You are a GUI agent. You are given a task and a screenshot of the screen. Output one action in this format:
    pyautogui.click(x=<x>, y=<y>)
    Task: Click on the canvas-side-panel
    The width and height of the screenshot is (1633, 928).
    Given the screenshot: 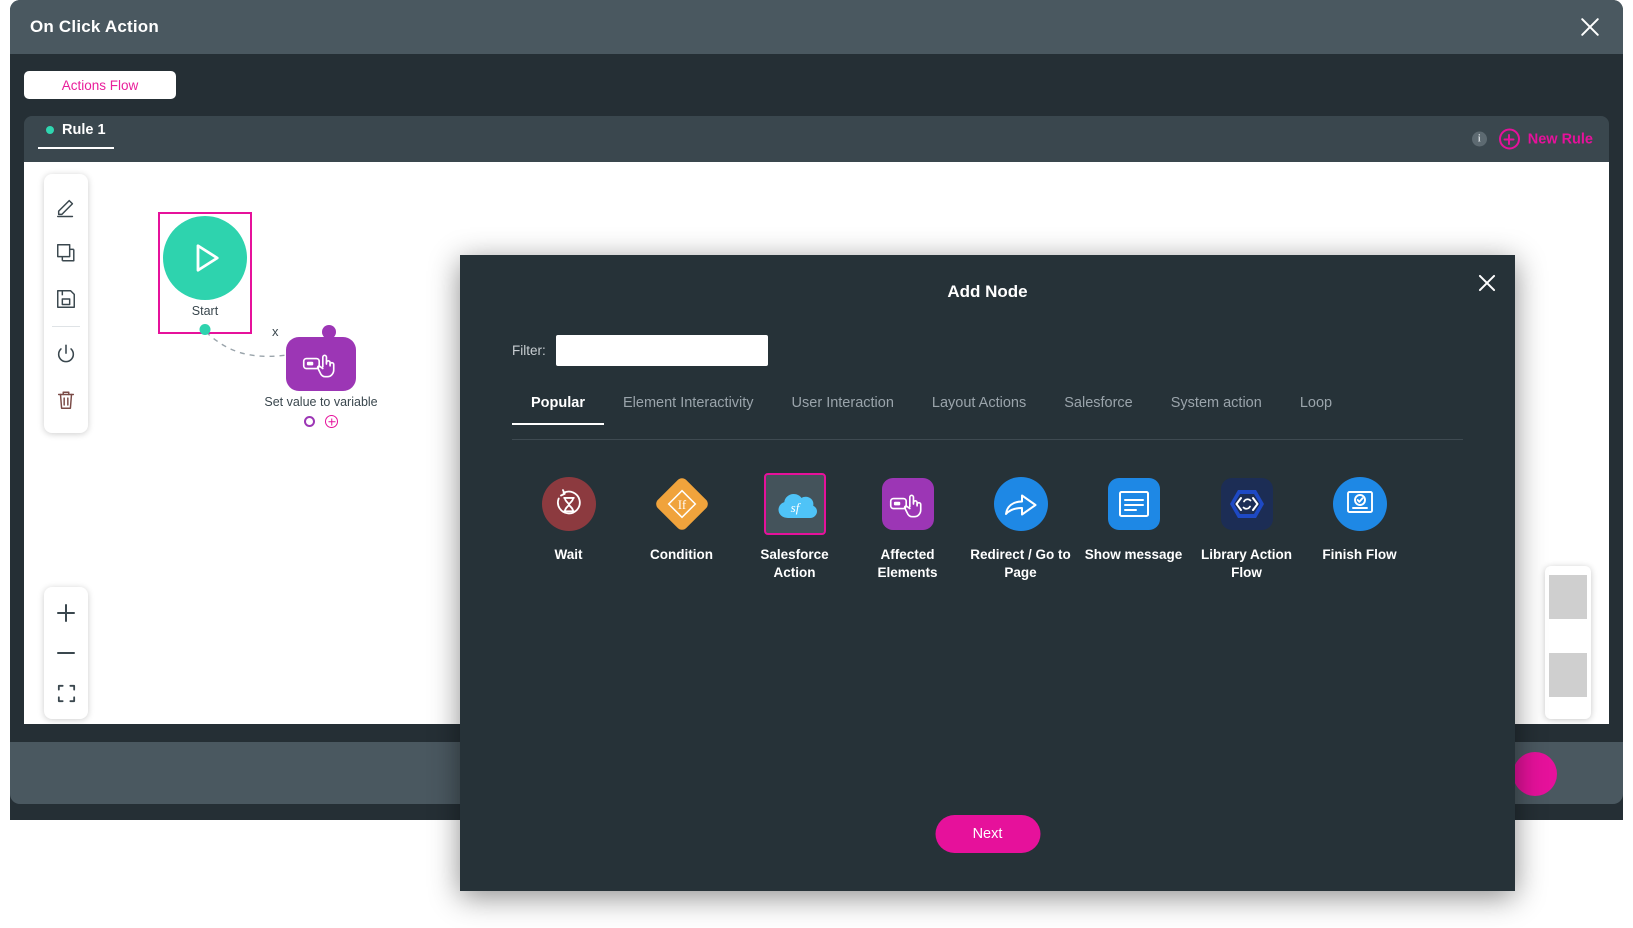 What is the action you would take?
    pyautogui.click(x=1568, y=642)
    